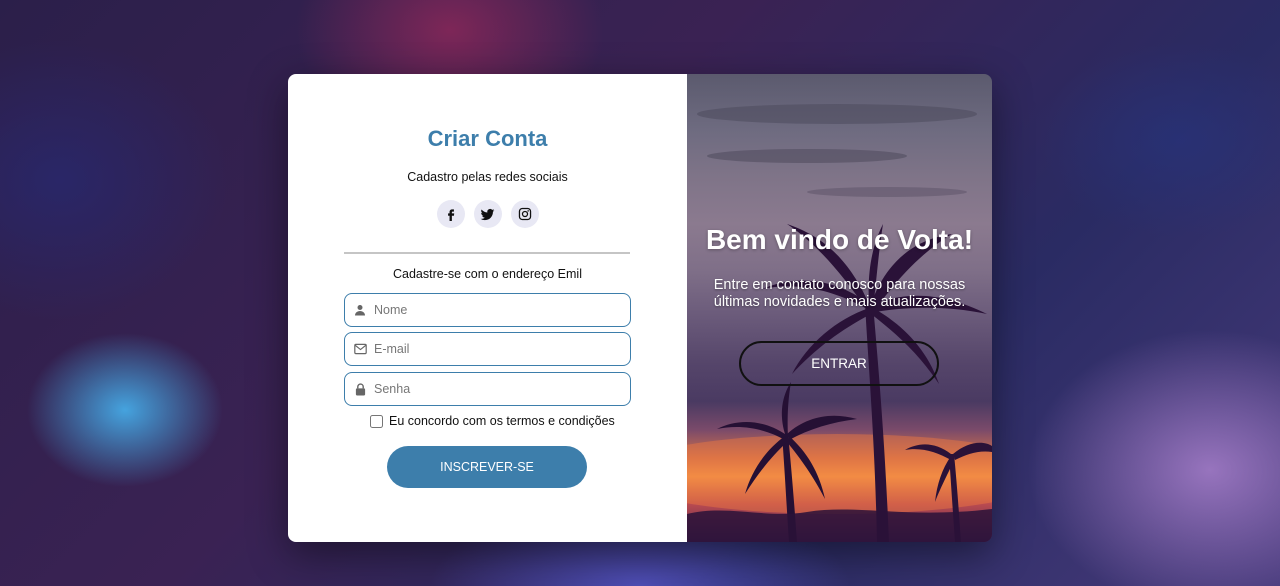  I want to click on twitter-button, so click(487, 214).